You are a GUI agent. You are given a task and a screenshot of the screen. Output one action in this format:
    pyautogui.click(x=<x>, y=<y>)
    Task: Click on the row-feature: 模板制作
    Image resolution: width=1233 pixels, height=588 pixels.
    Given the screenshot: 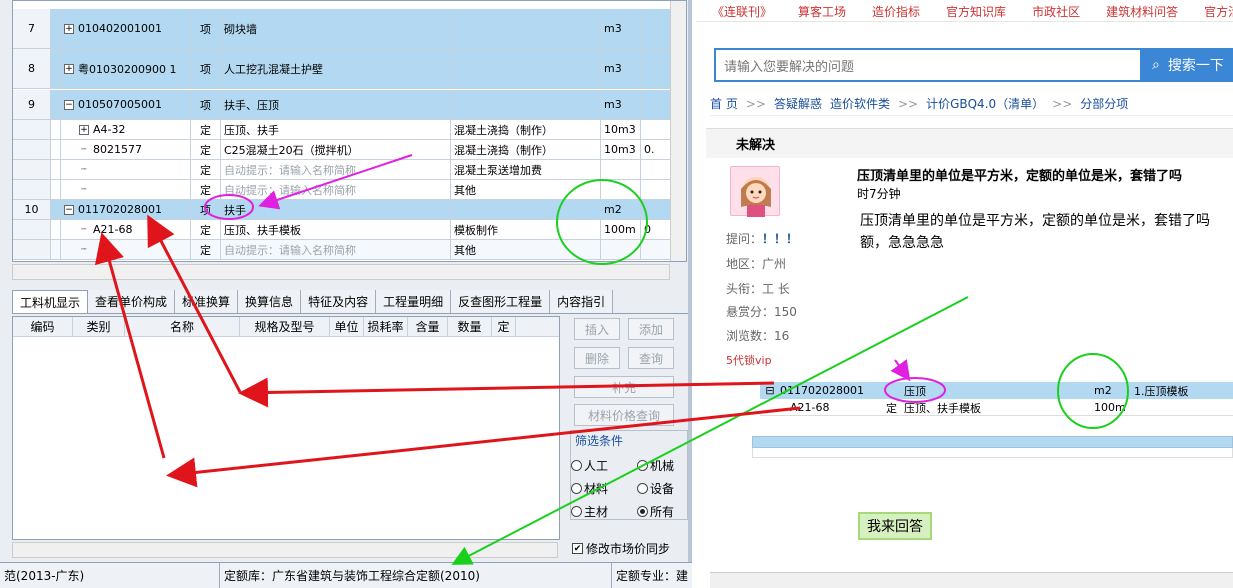 What is the action you would take?
    pyautogui.click(x=526, y=229)
    